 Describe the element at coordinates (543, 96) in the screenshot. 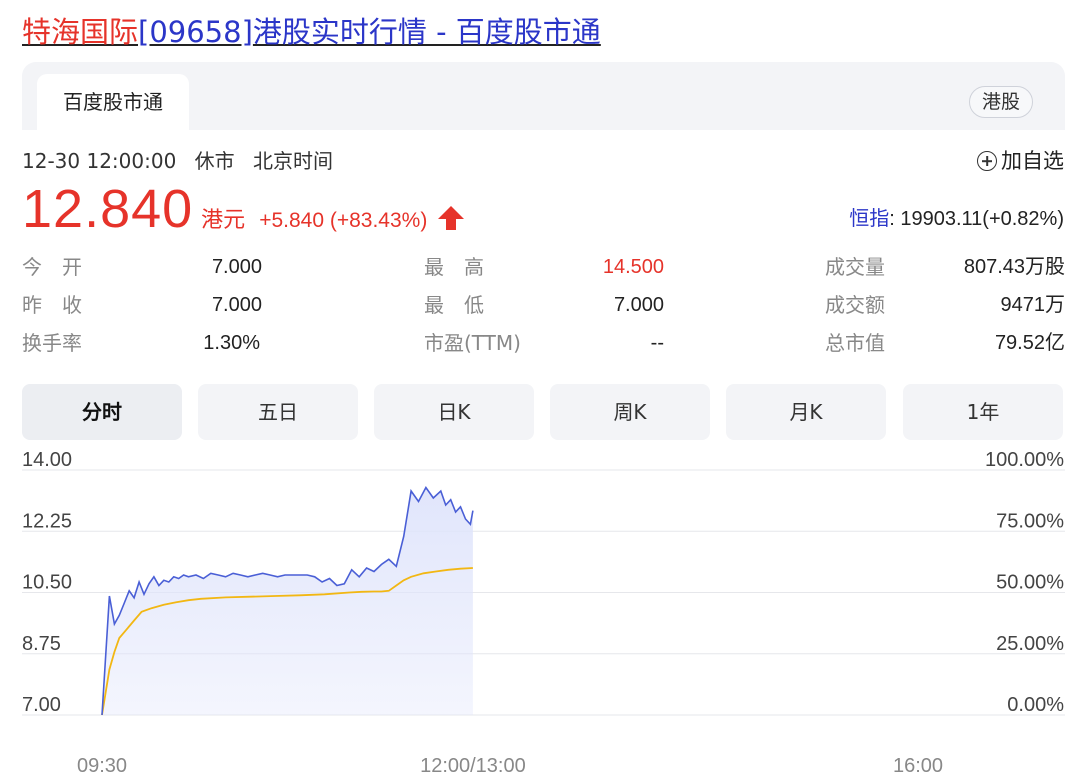

I see `card-header: 百度股市通 港股` at that location.